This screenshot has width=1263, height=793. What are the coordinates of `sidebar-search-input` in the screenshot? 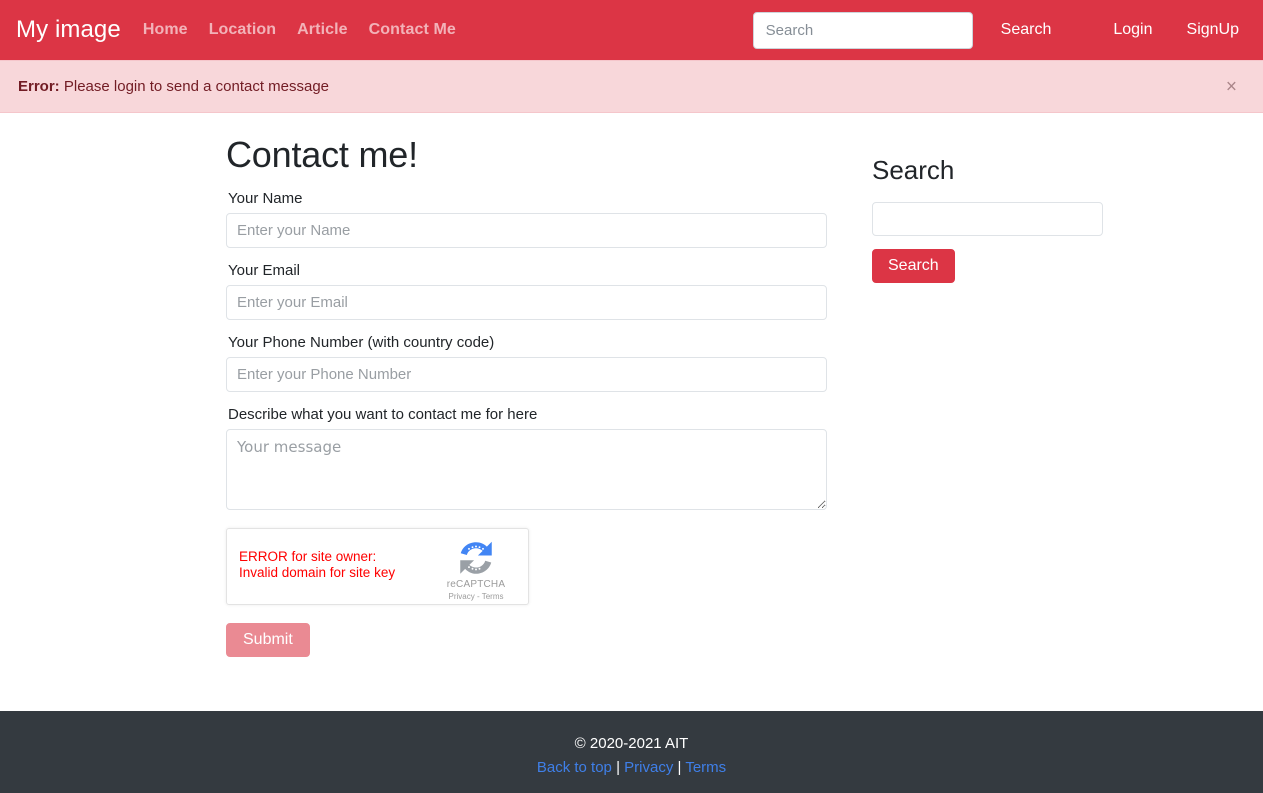 It's located at (987, 219).